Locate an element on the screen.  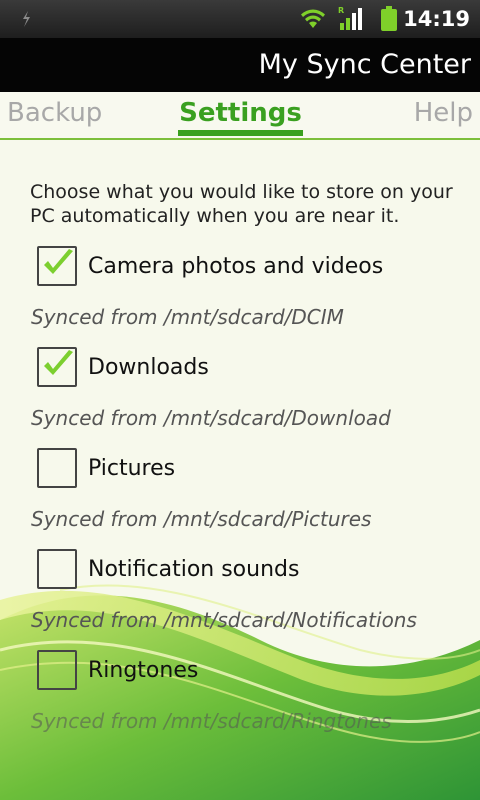
tab-bar: Backup Settings Help is located at coordinates (240, 116).